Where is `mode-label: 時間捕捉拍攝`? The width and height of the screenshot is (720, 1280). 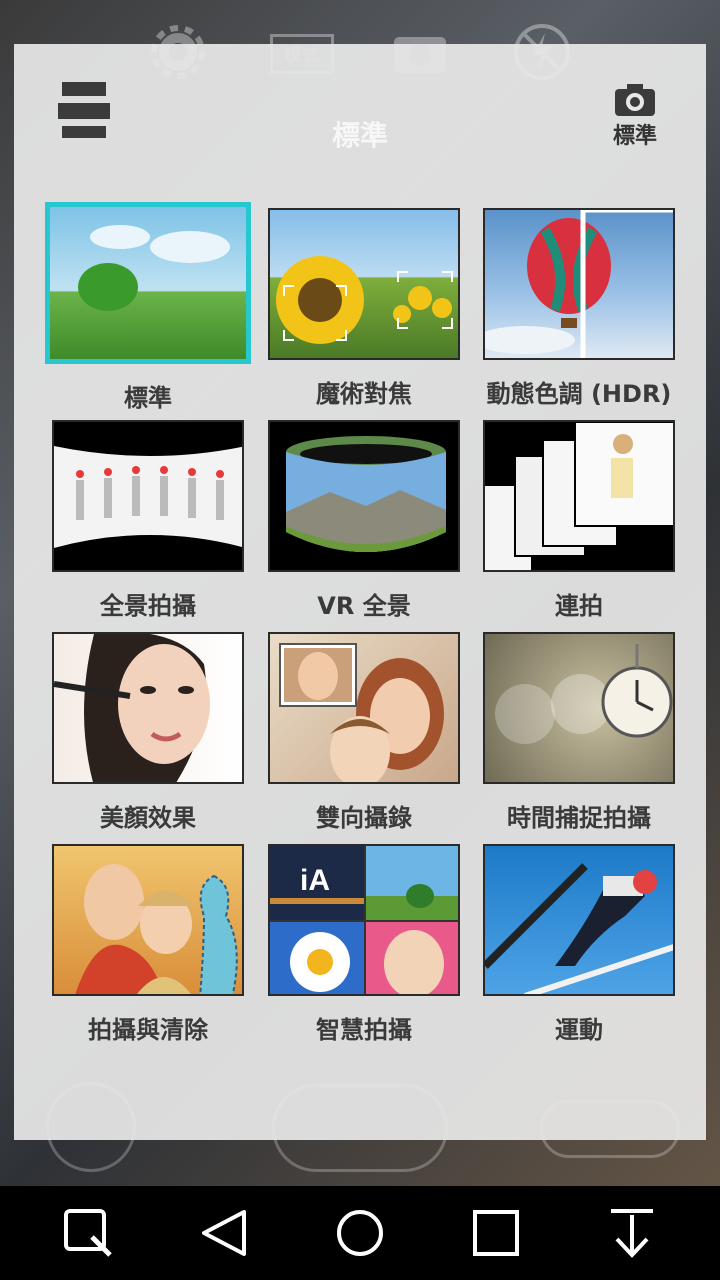
mode-label: 時間捕捉拍攝 is located at coordinates (579, 818).